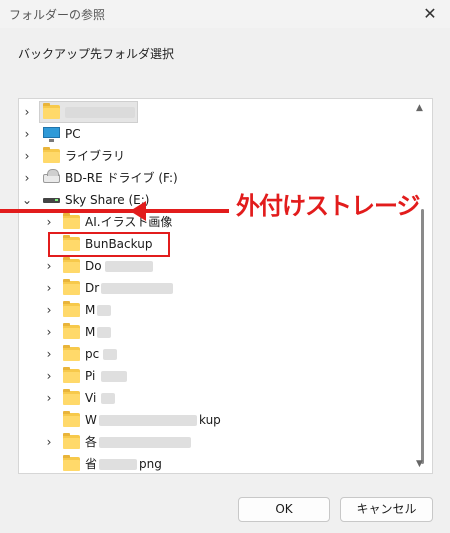  Describe the element at coordinates (91, 420) in the screenshot. I see `tree-item-label: W` at that location.